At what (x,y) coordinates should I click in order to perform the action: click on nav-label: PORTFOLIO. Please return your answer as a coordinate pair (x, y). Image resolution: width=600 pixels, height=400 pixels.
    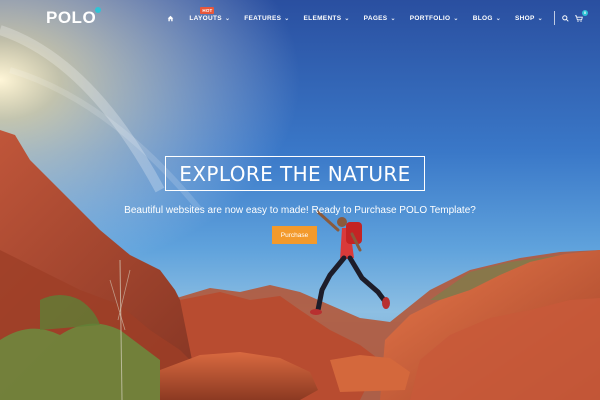
    Looking at the image, I should click on (430, 18).